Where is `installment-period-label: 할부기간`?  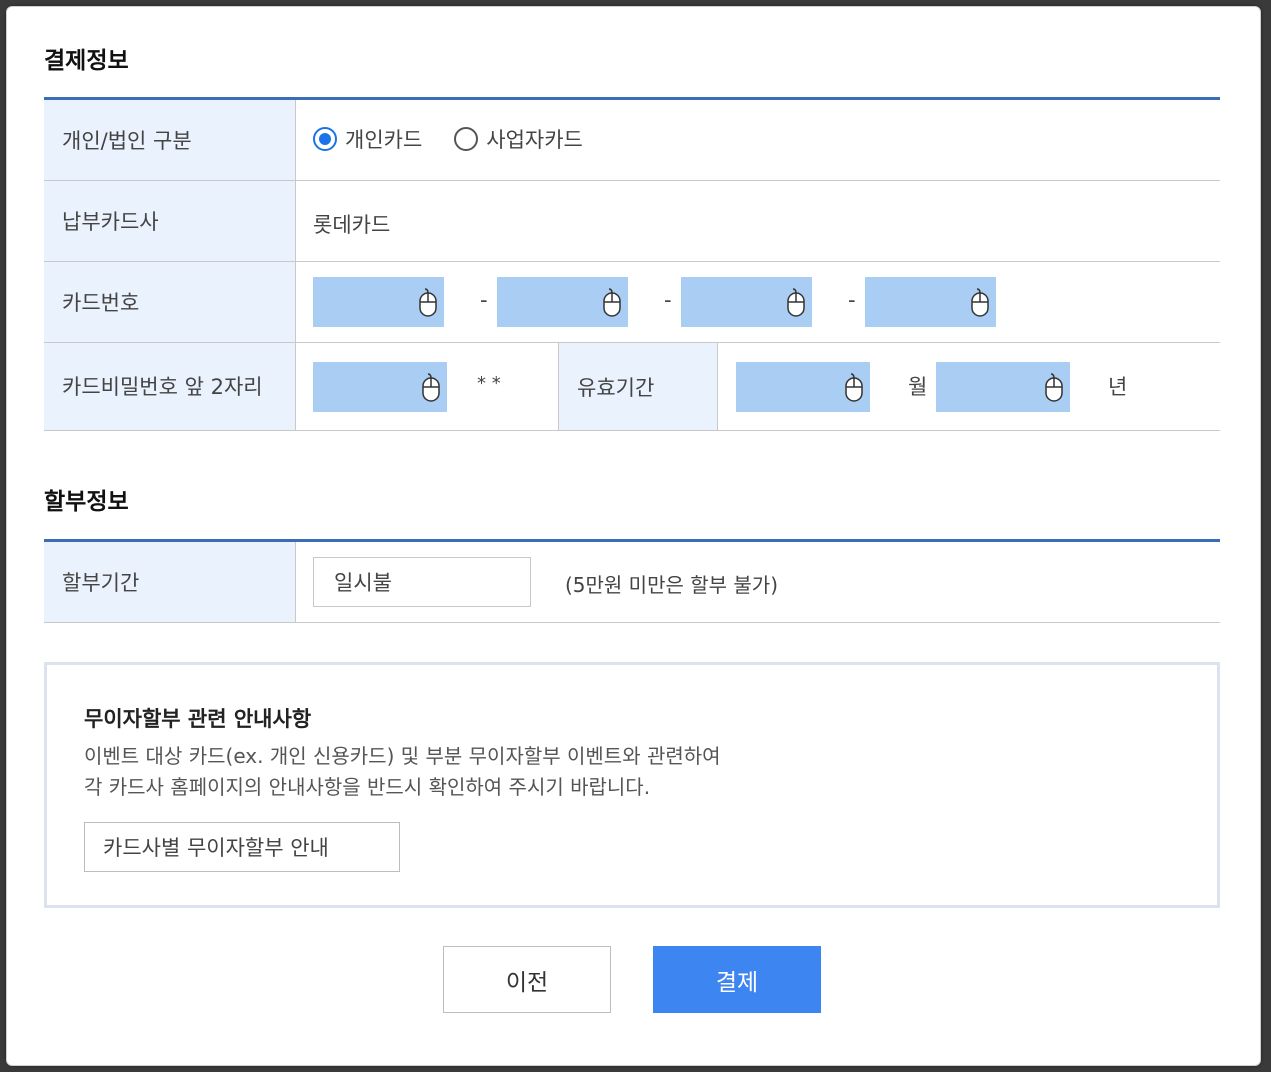
installment-period-label: 할부기간 is located at coordinates (170, 582).